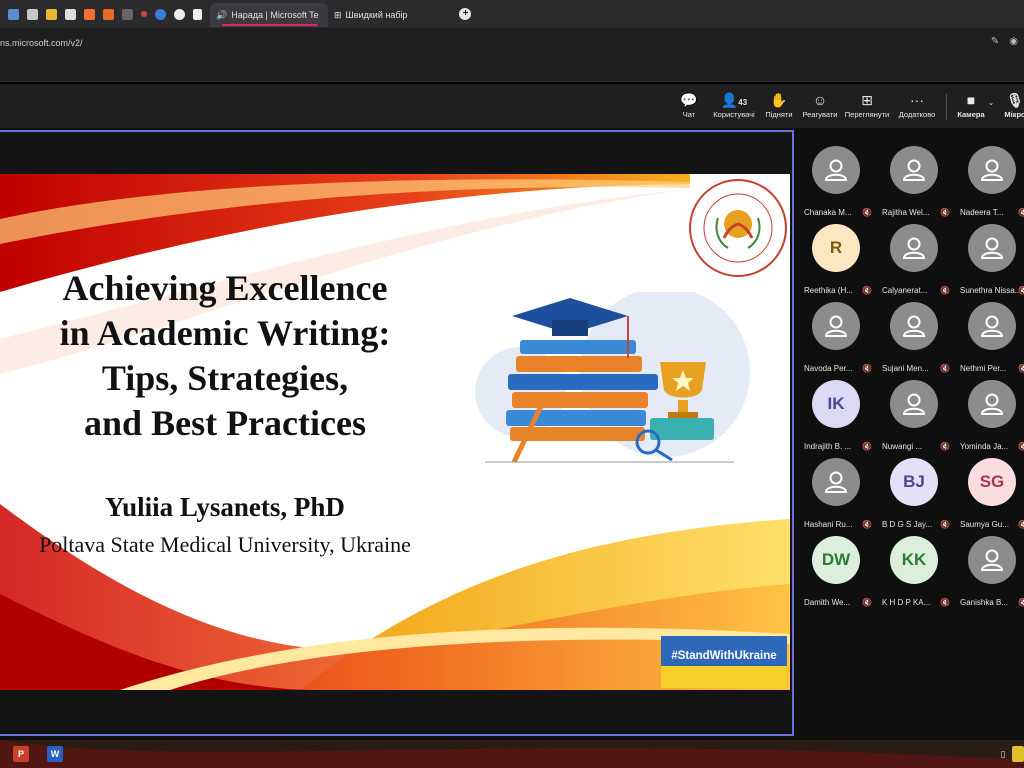 Image resolution: width=1024 pixels, height=768 pixels. I want to click on participant-tile: Nethmi Per... 🔇, so click(990, 328).